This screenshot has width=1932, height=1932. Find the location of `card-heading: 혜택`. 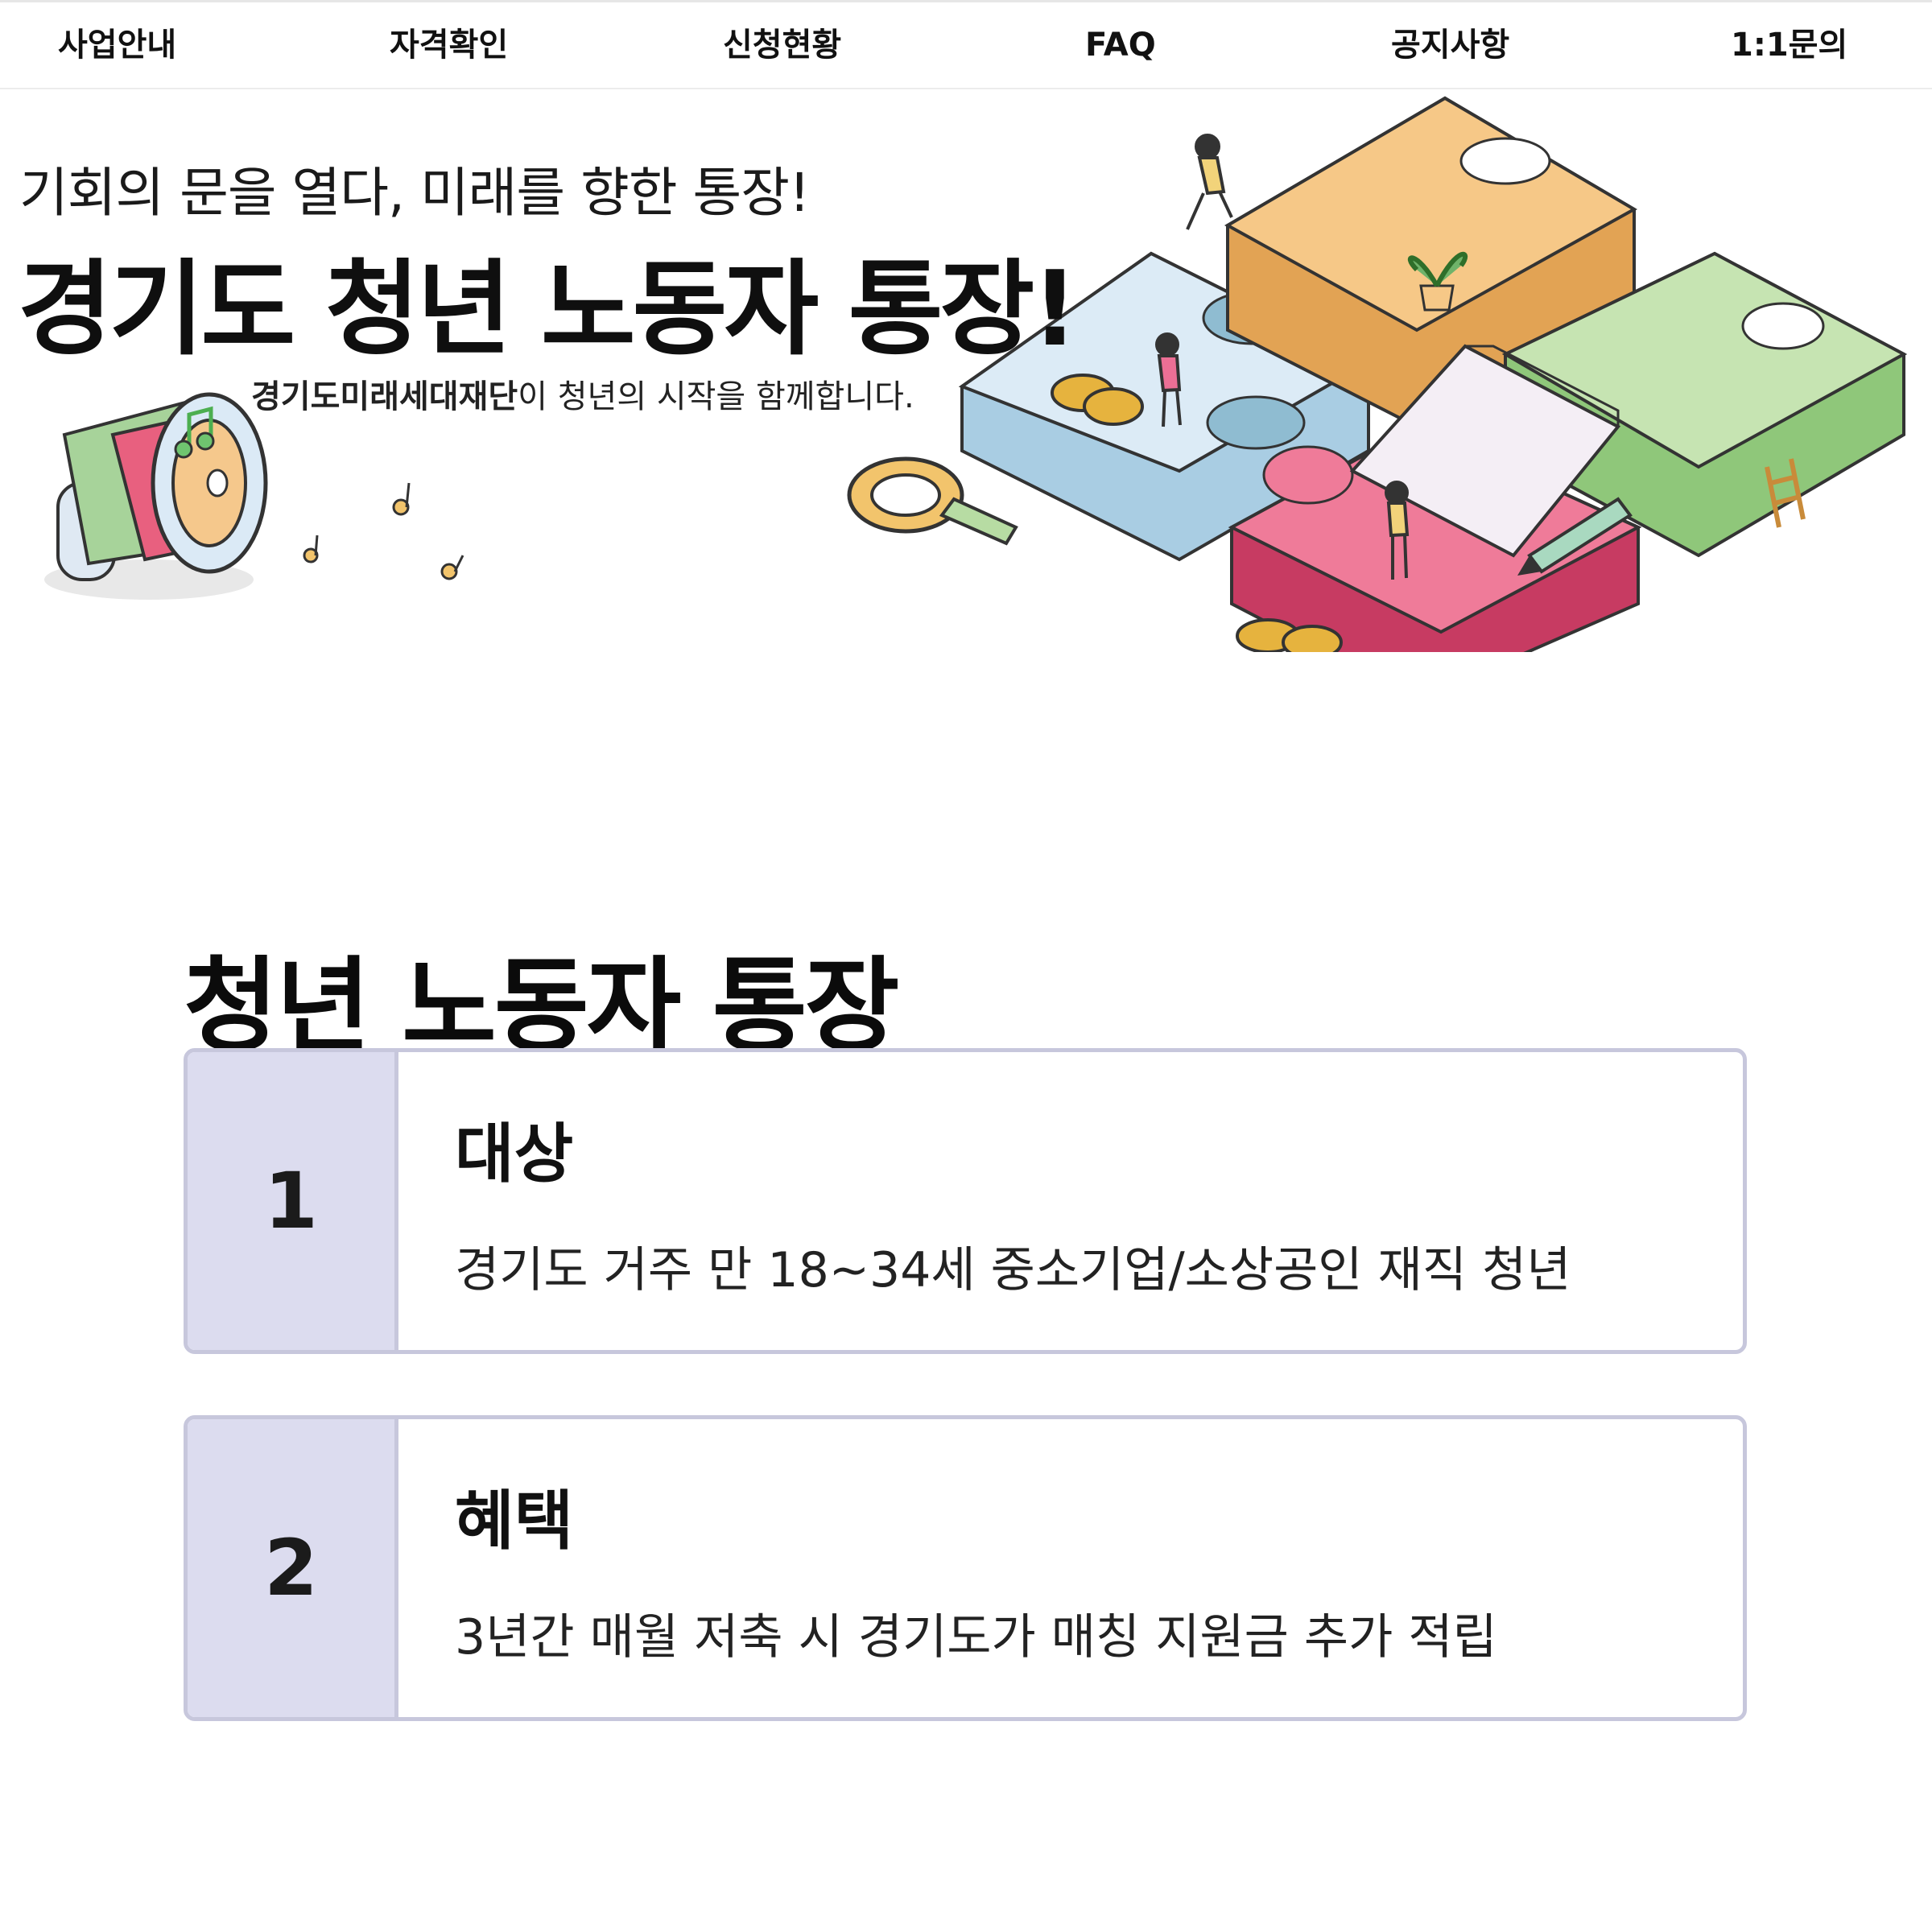

card-heading: 혜택 is located at coordinates (514, 1521).